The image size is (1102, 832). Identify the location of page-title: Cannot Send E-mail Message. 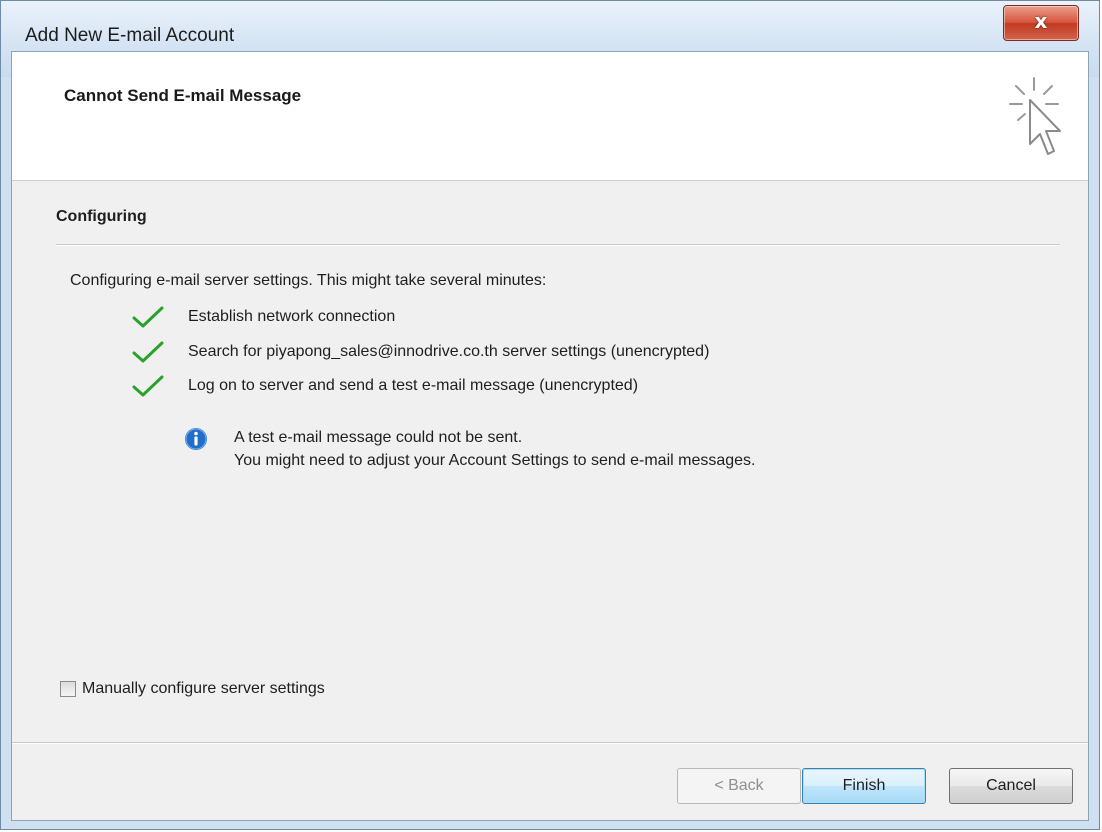
(183, 95).